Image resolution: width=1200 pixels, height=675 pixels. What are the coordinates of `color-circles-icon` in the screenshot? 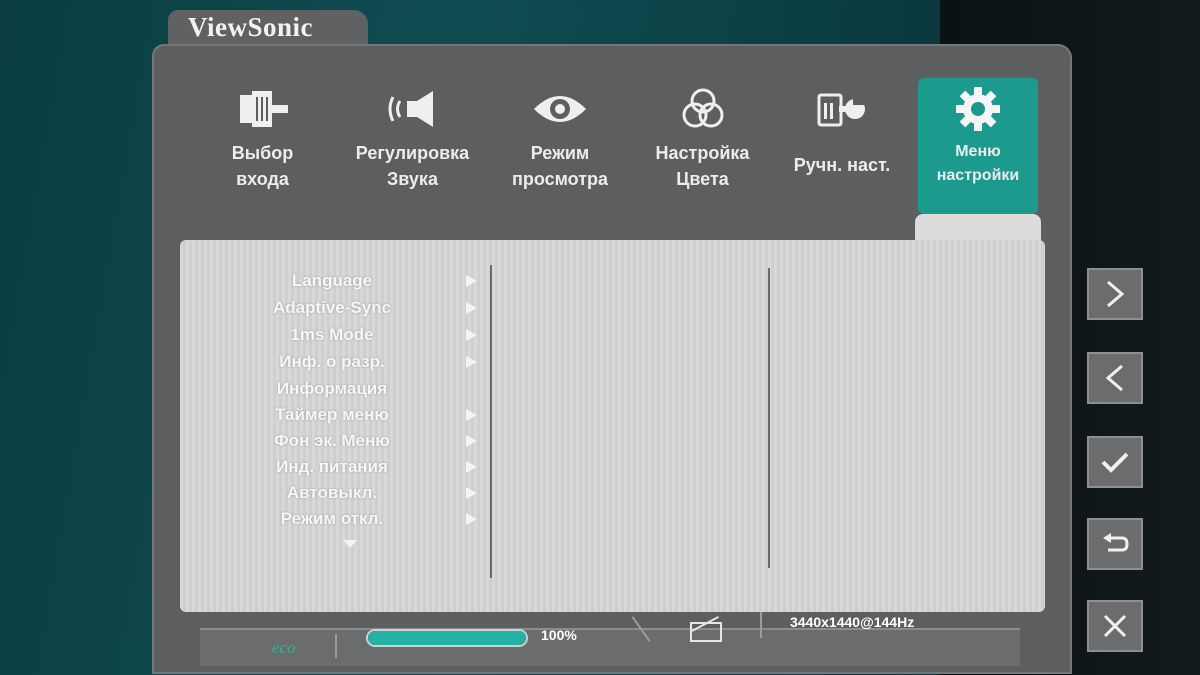 It's located at (702, 109).